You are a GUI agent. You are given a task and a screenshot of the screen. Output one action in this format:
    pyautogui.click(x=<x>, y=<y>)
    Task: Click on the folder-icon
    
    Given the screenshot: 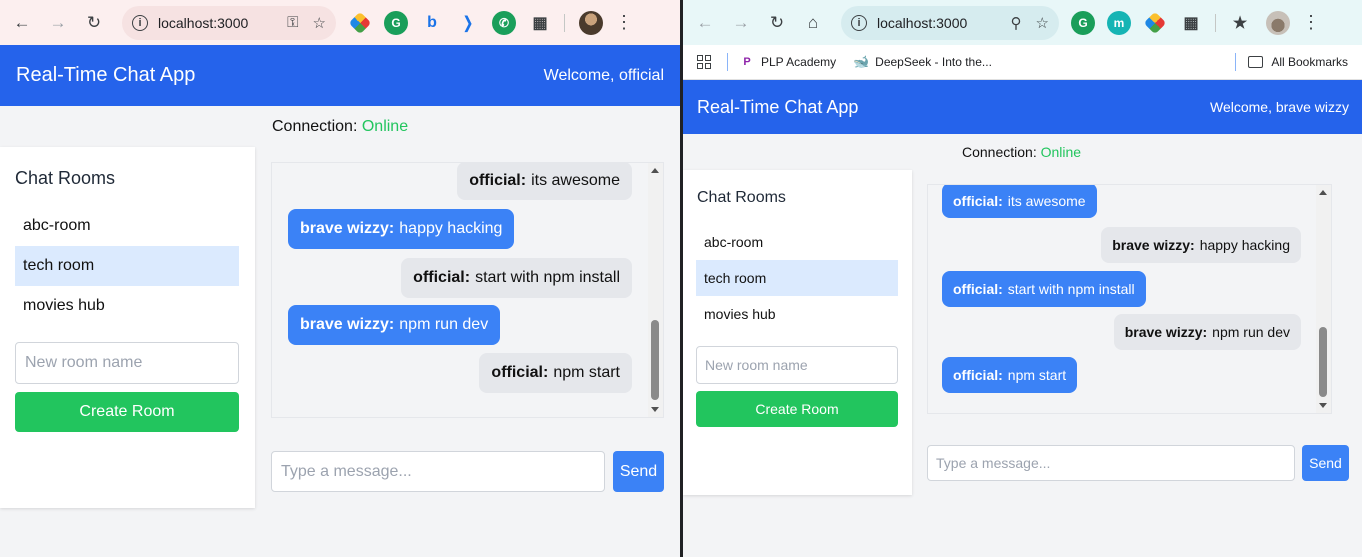 What is the action you would take?
    pyautogui.click(x=1256, y=62)
    